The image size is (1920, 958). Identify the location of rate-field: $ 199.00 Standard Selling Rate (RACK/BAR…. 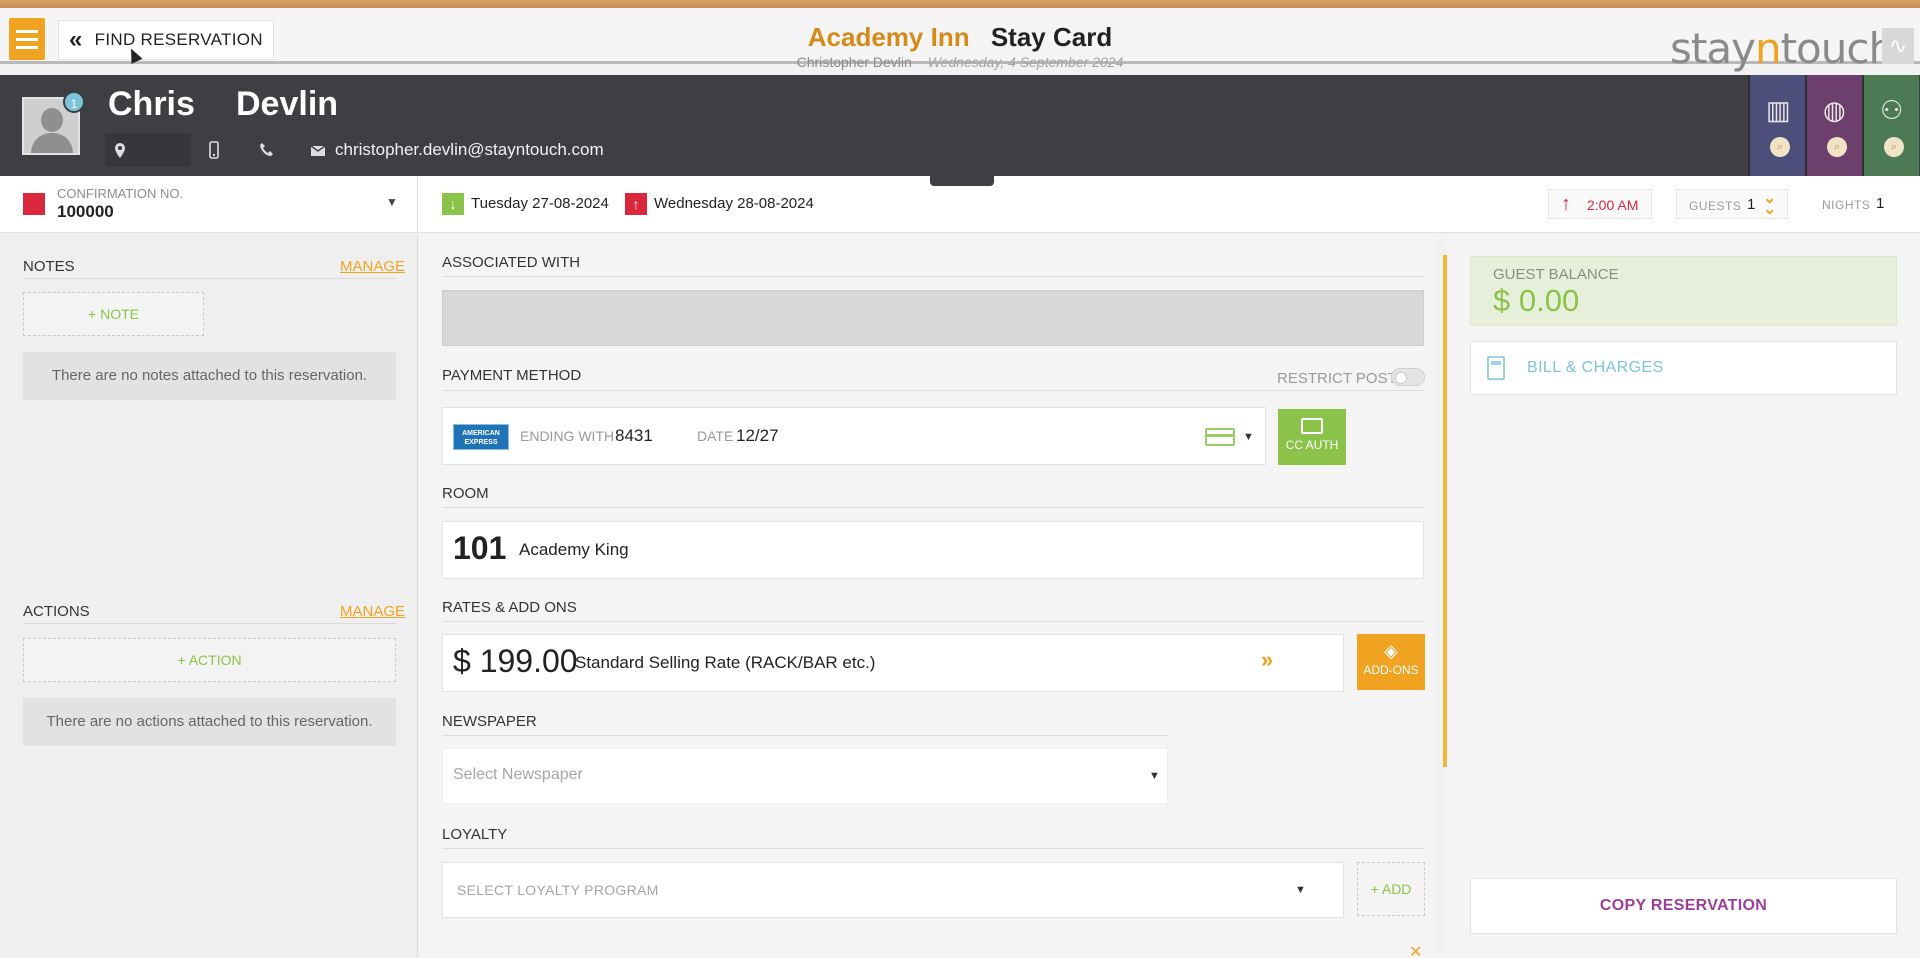
(893, 663).